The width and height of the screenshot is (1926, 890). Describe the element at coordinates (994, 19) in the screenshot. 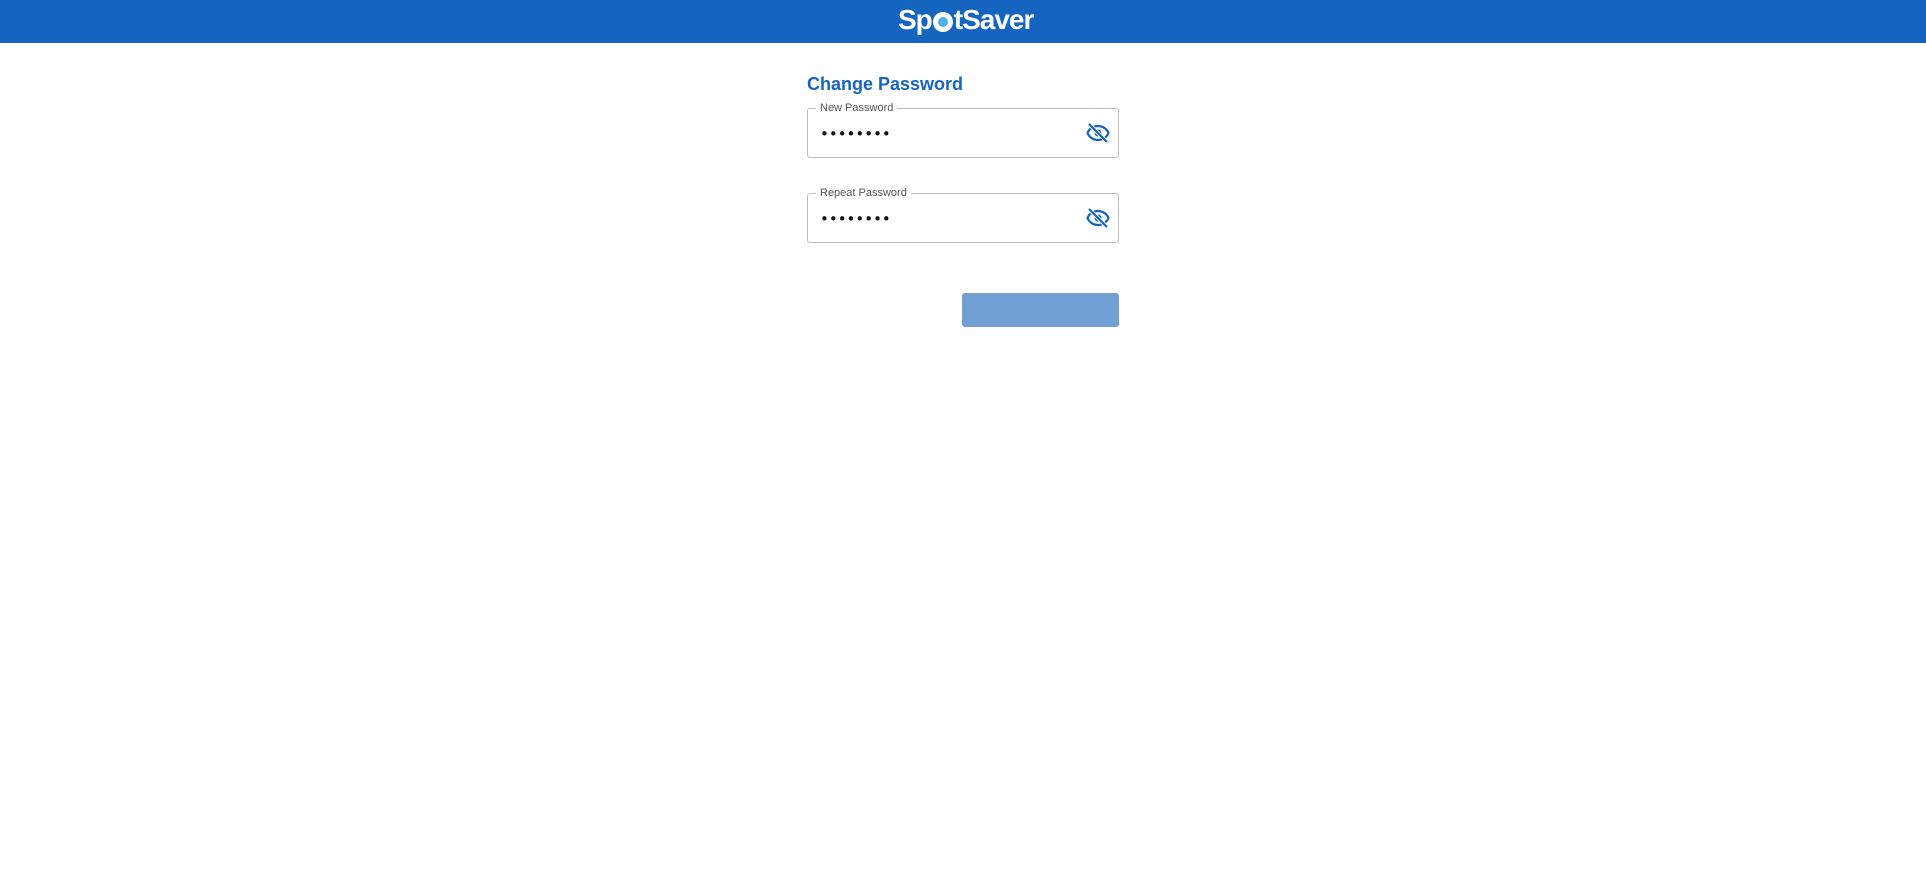

I see `logo-text-end: tSaver` at that location.